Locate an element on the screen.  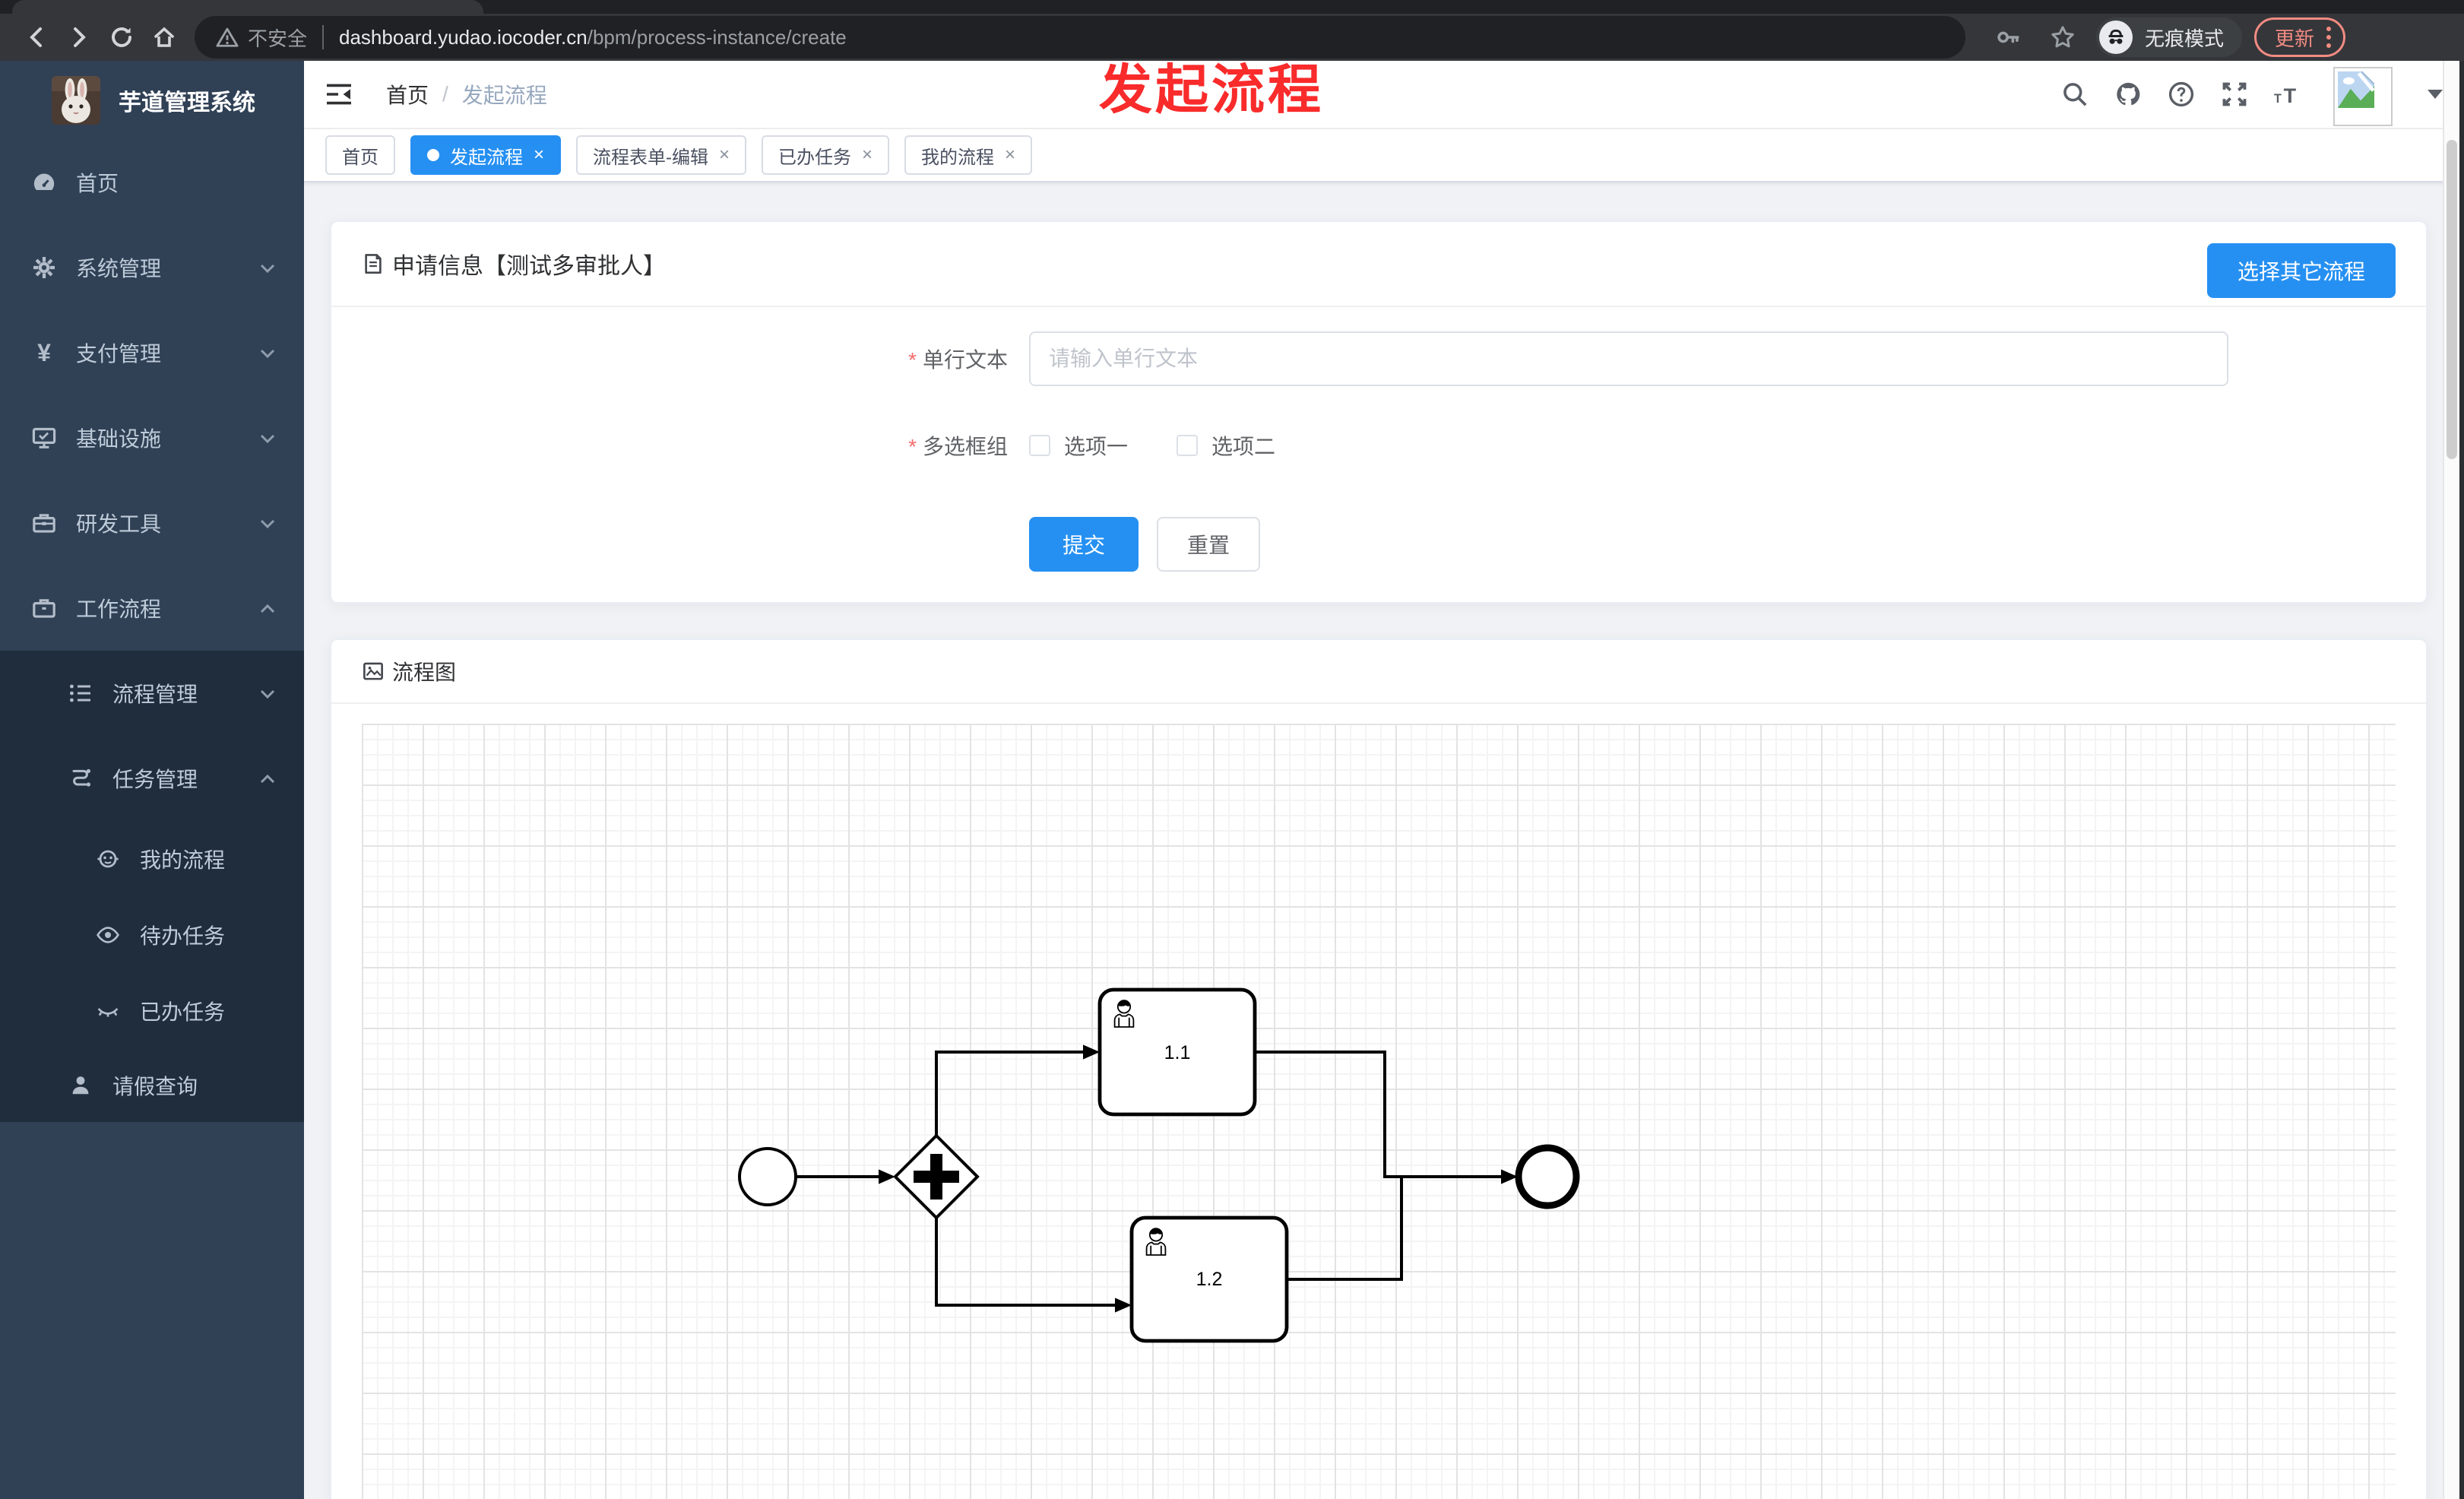
workflow-icon is located at coordinates (44, 608).